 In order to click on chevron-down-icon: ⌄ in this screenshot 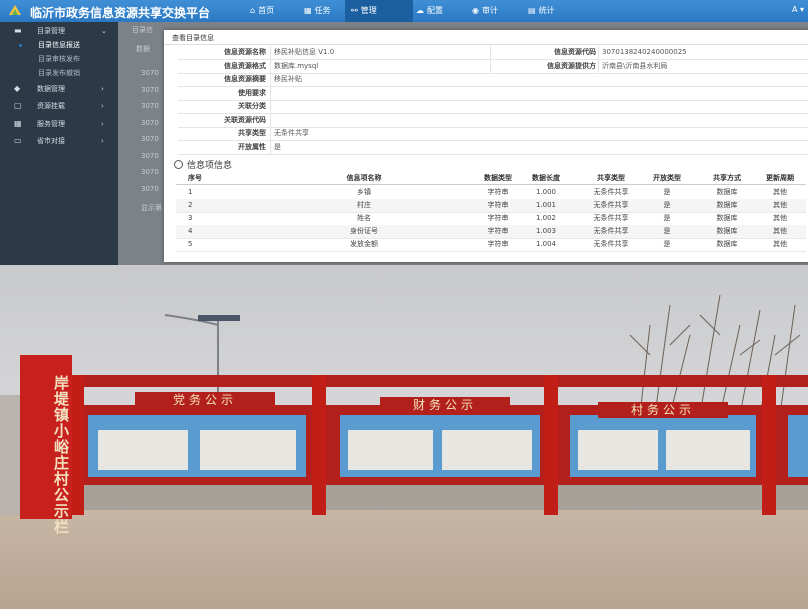, I will do `click(104, 31)`.